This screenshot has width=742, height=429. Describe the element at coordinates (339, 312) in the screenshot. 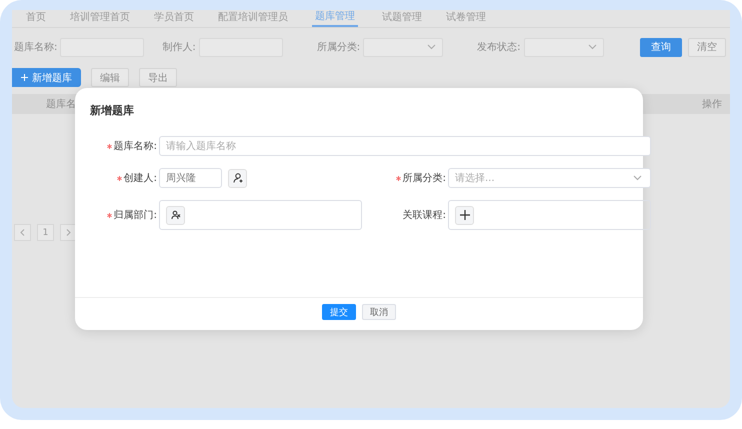

I see `dialog-button: 提交` at that location.